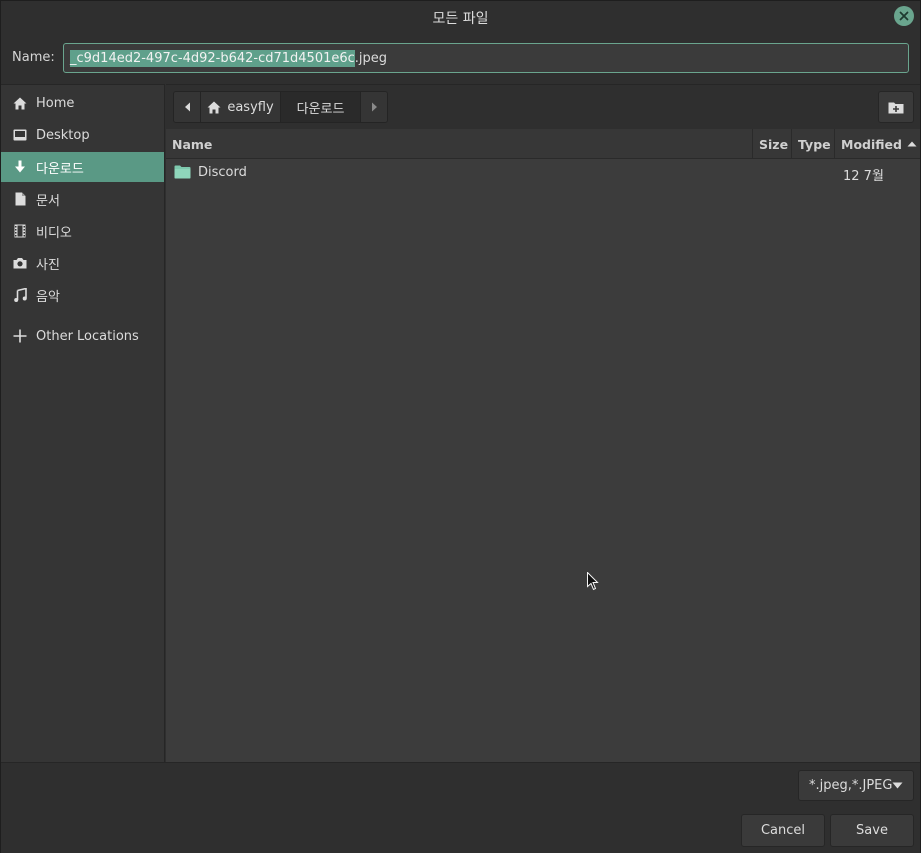 The height and width of the screenshot is (853, 921). Describe the element at coordinates (82, 295) in the screenshot. I see `sidebar-item-music: 음악` at that location.